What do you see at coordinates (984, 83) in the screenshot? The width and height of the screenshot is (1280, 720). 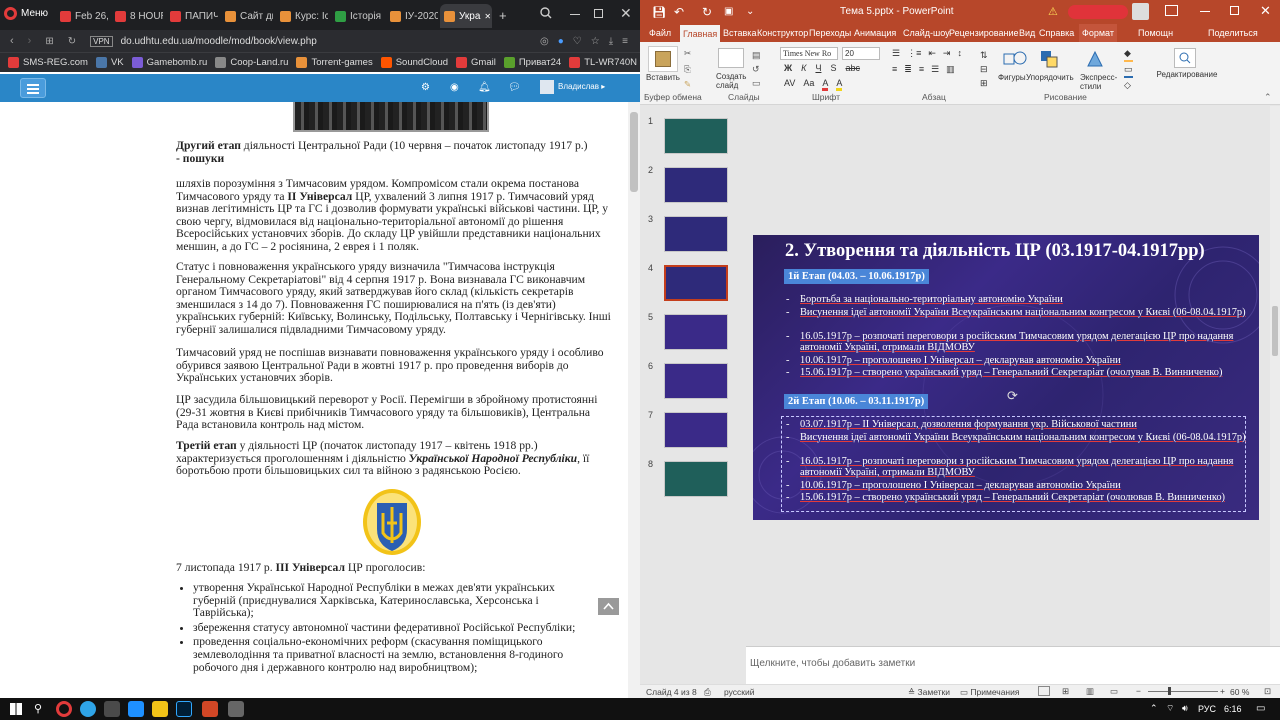 I see `smartart-icon: ⊞` at bounding box center [984, 83].